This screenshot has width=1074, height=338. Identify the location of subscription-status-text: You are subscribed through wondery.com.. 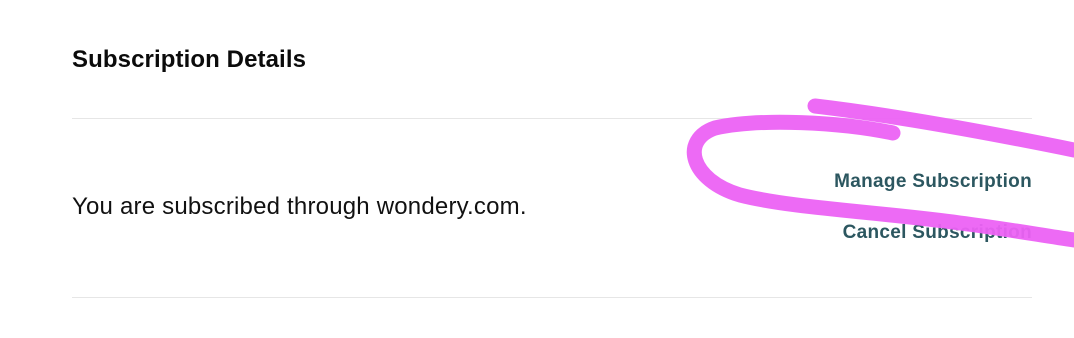
(299, 206).